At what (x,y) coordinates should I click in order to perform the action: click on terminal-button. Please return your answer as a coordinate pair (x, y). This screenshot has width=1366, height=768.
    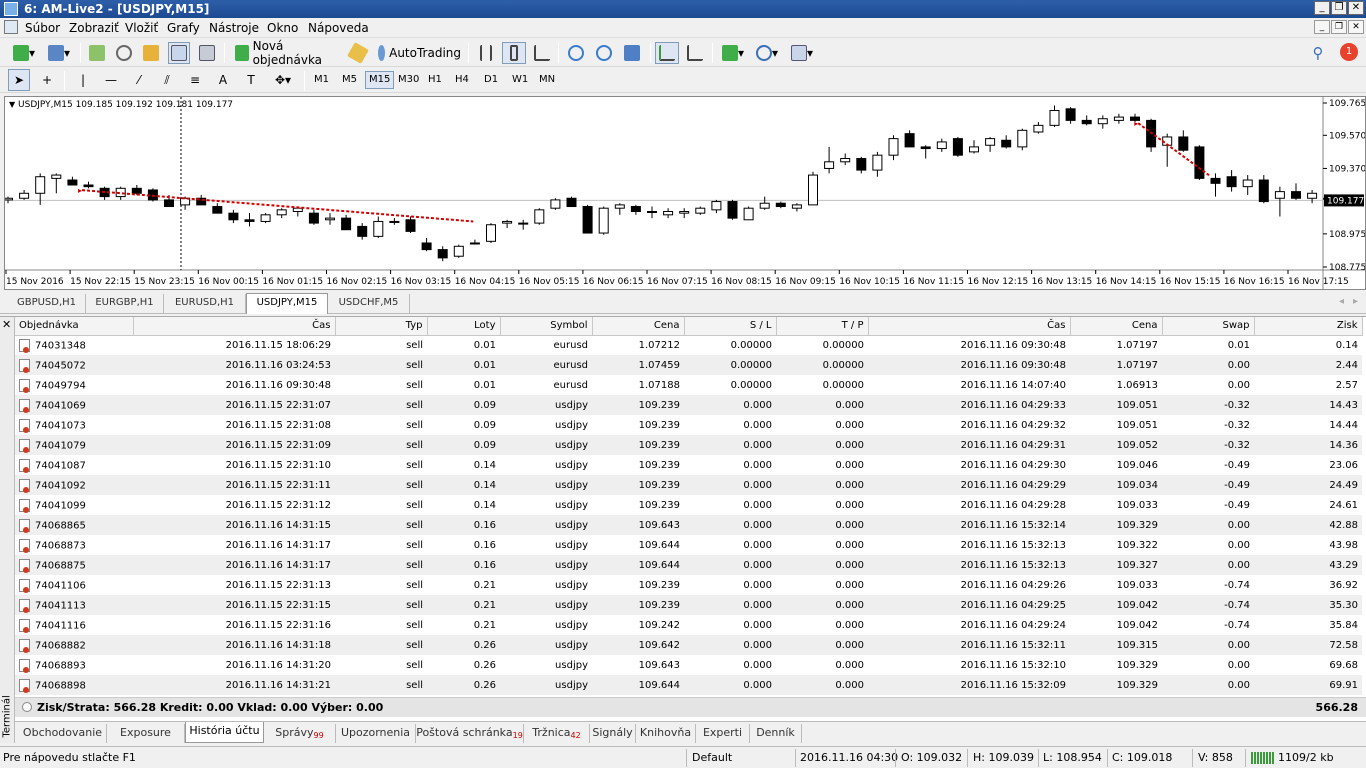
    Looking at the image, I should click on (179, 53).